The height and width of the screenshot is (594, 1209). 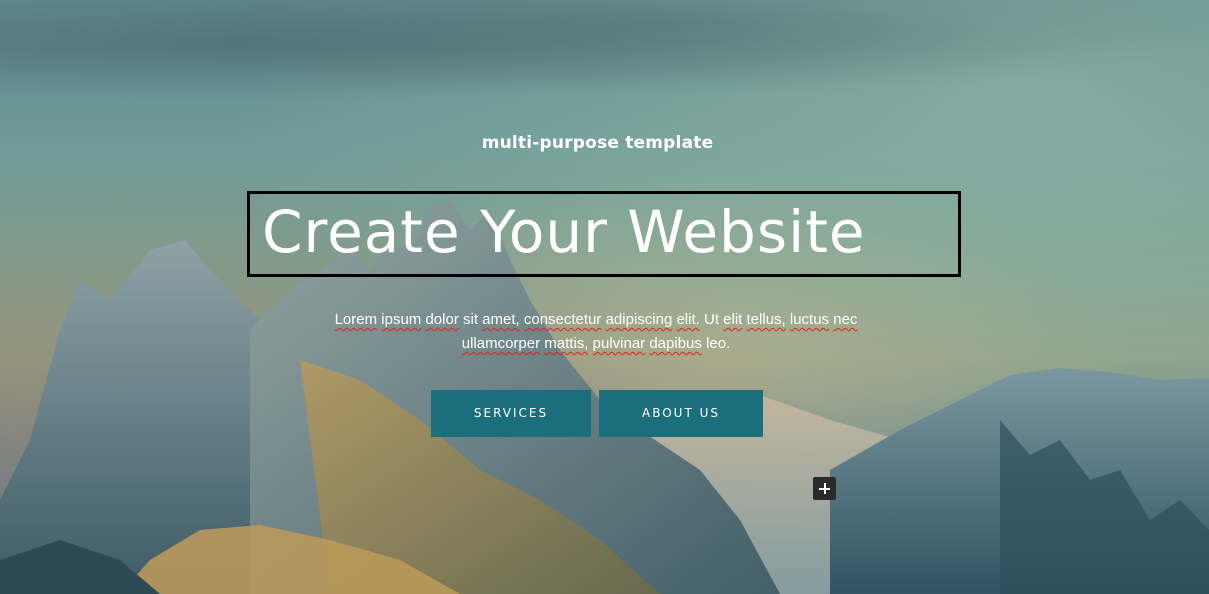 I want to click on hero-title: Create Your Website, so click(x=564, y=232).